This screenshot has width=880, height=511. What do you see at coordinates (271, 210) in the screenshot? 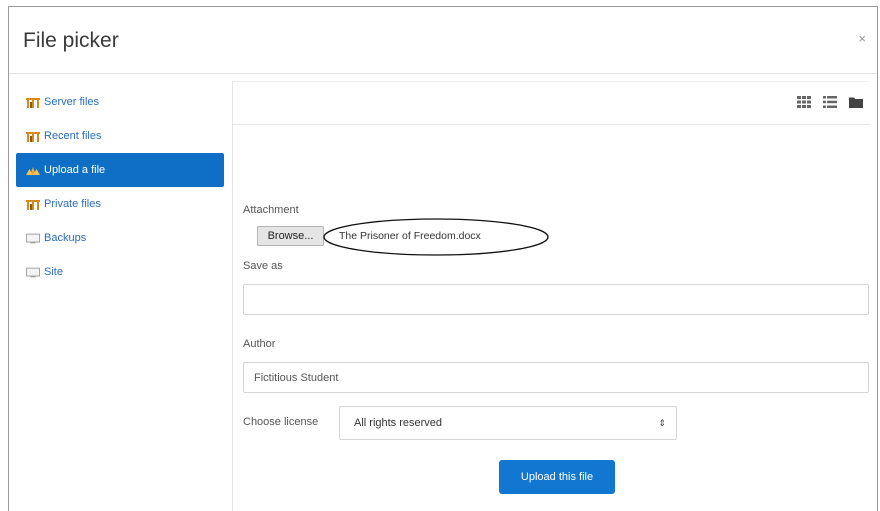
I see `attachment-label: Attachment` at bounding box center [271, 210].